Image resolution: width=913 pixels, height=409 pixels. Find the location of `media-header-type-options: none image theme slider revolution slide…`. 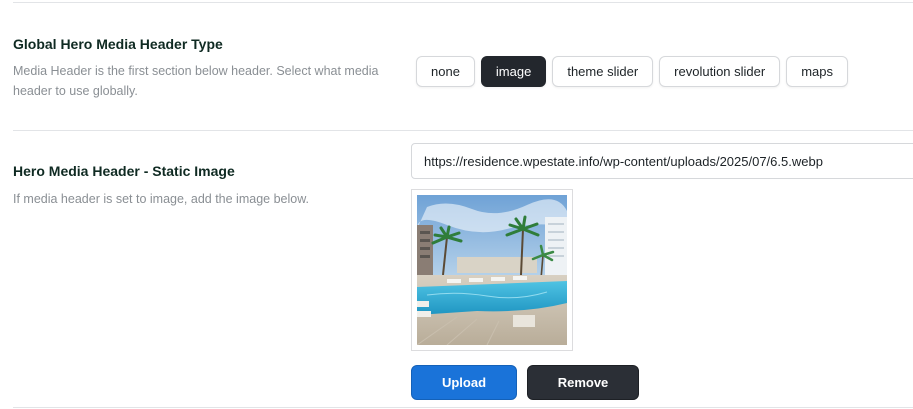

media-header-type-options: none image theme slider revolution slide… is located at coordinates (632, 71).